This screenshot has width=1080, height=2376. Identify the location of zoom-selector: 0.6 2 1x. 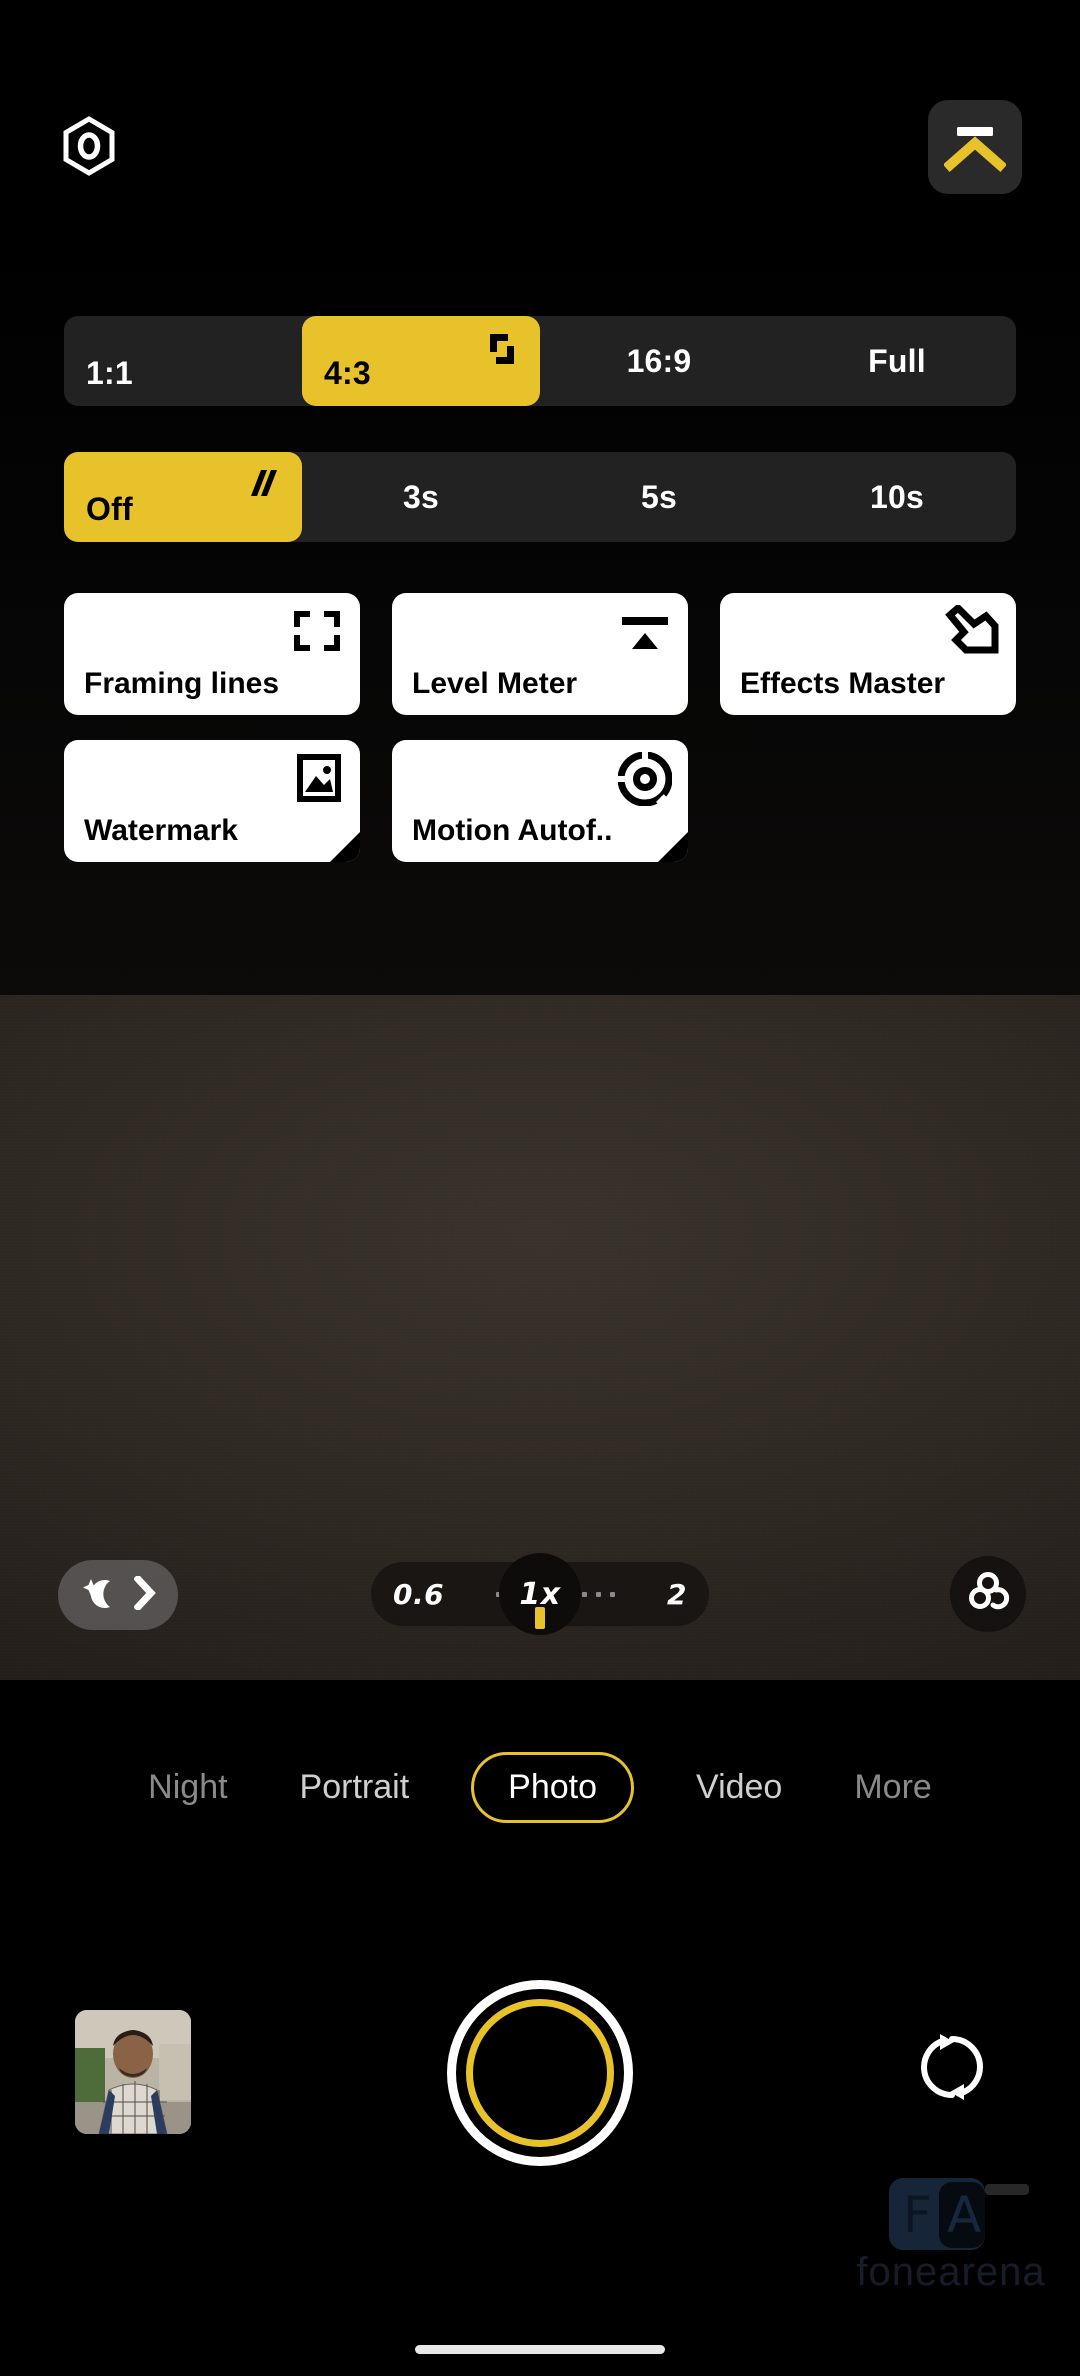
(540, 1594).